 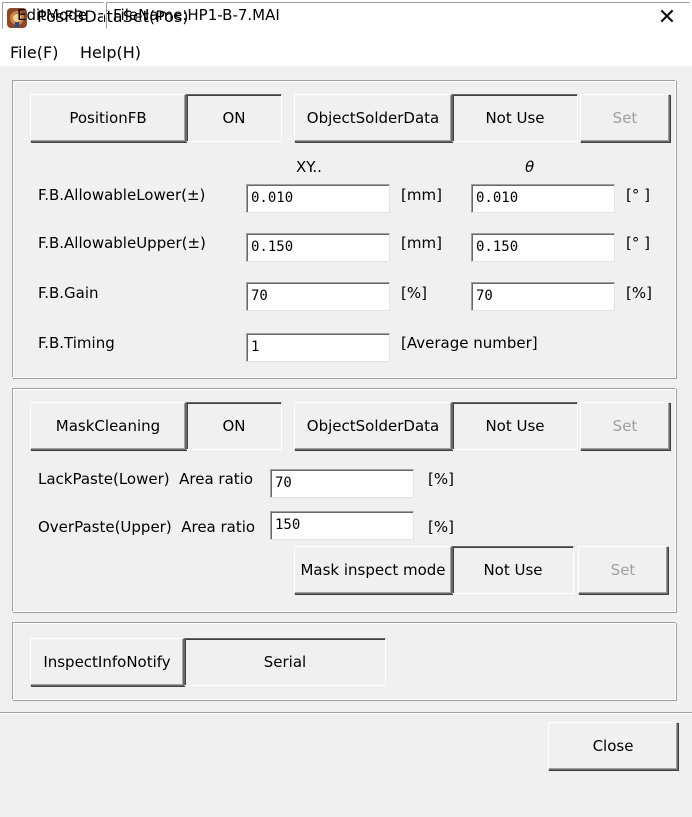 I want to click on inspect-info-notify-value: Serial, so click(x=285, y=662).